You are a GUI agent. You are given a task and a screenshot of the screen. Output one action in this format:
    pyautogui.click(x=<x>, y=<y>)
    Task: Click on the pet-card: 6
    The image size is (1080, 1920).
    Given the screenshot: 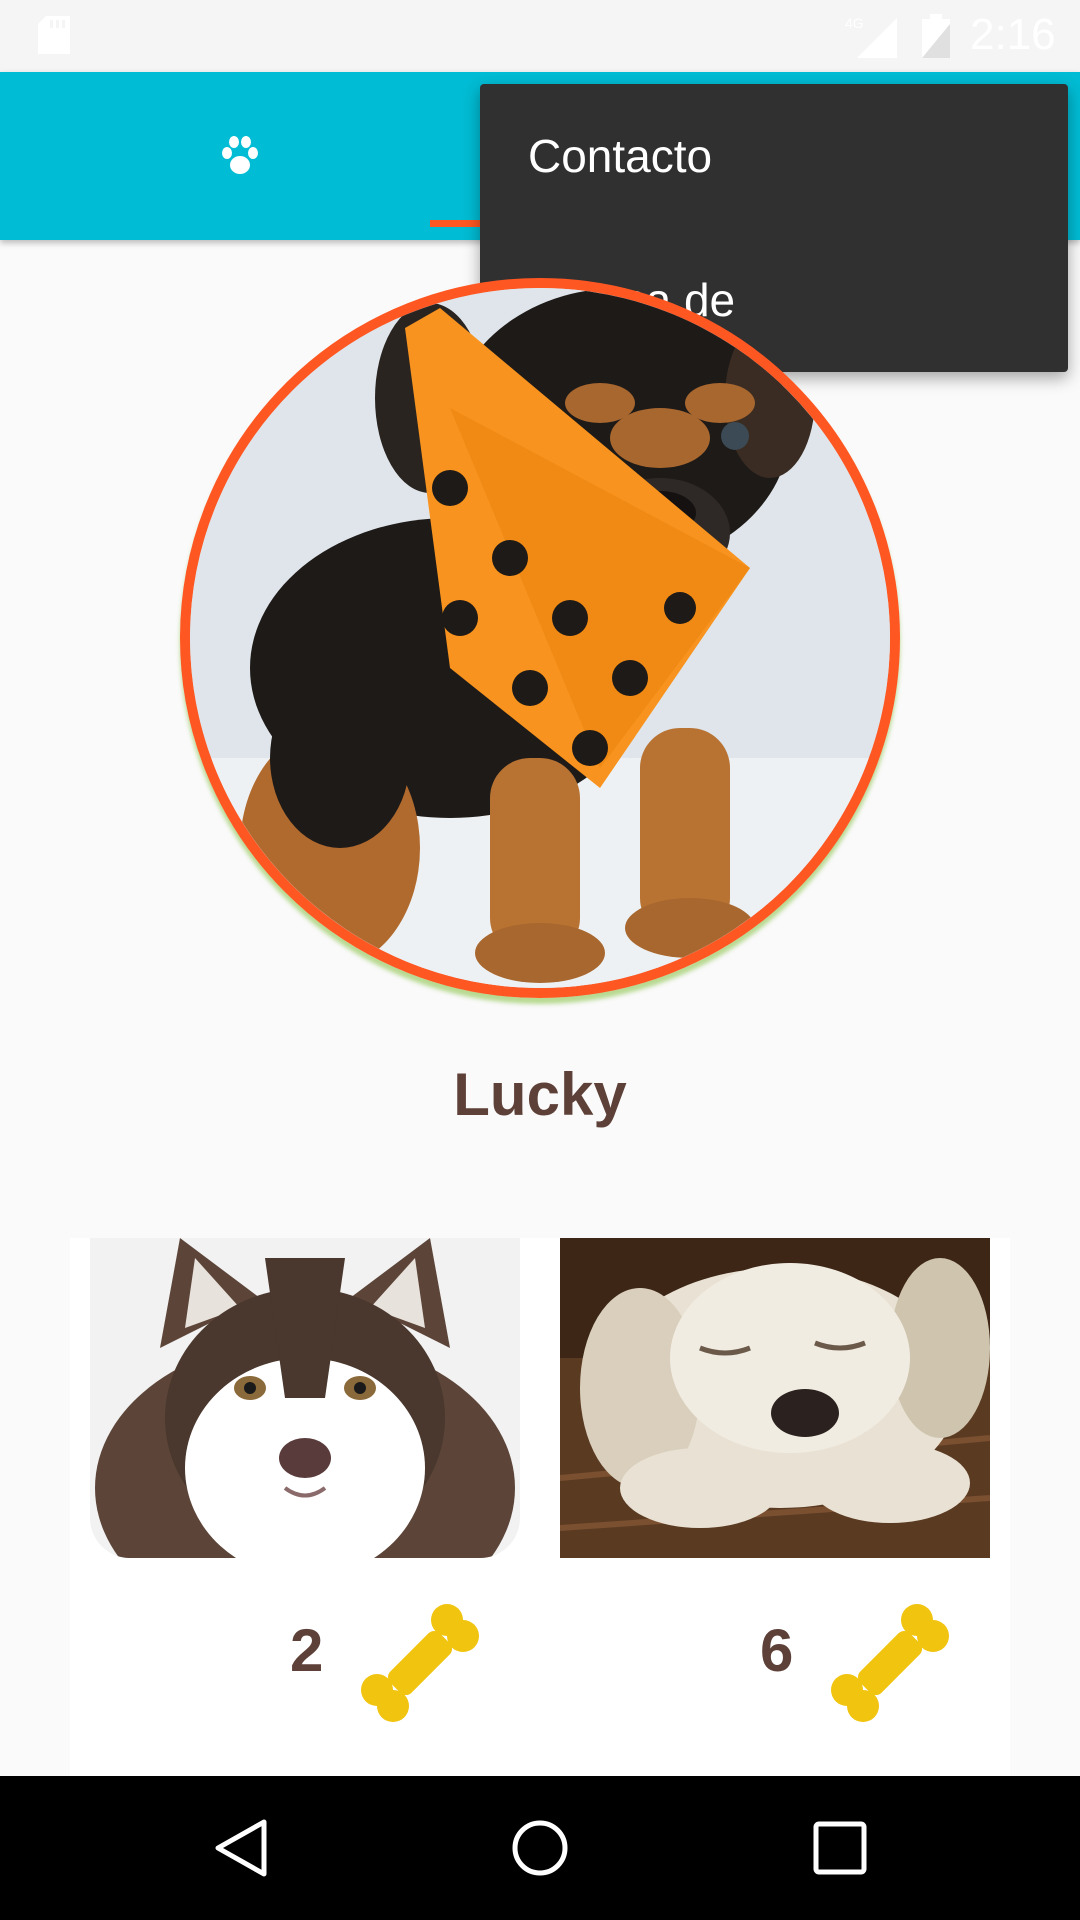 What is the action you would take?
    pyautogui.click(x=775, y=1507)
    